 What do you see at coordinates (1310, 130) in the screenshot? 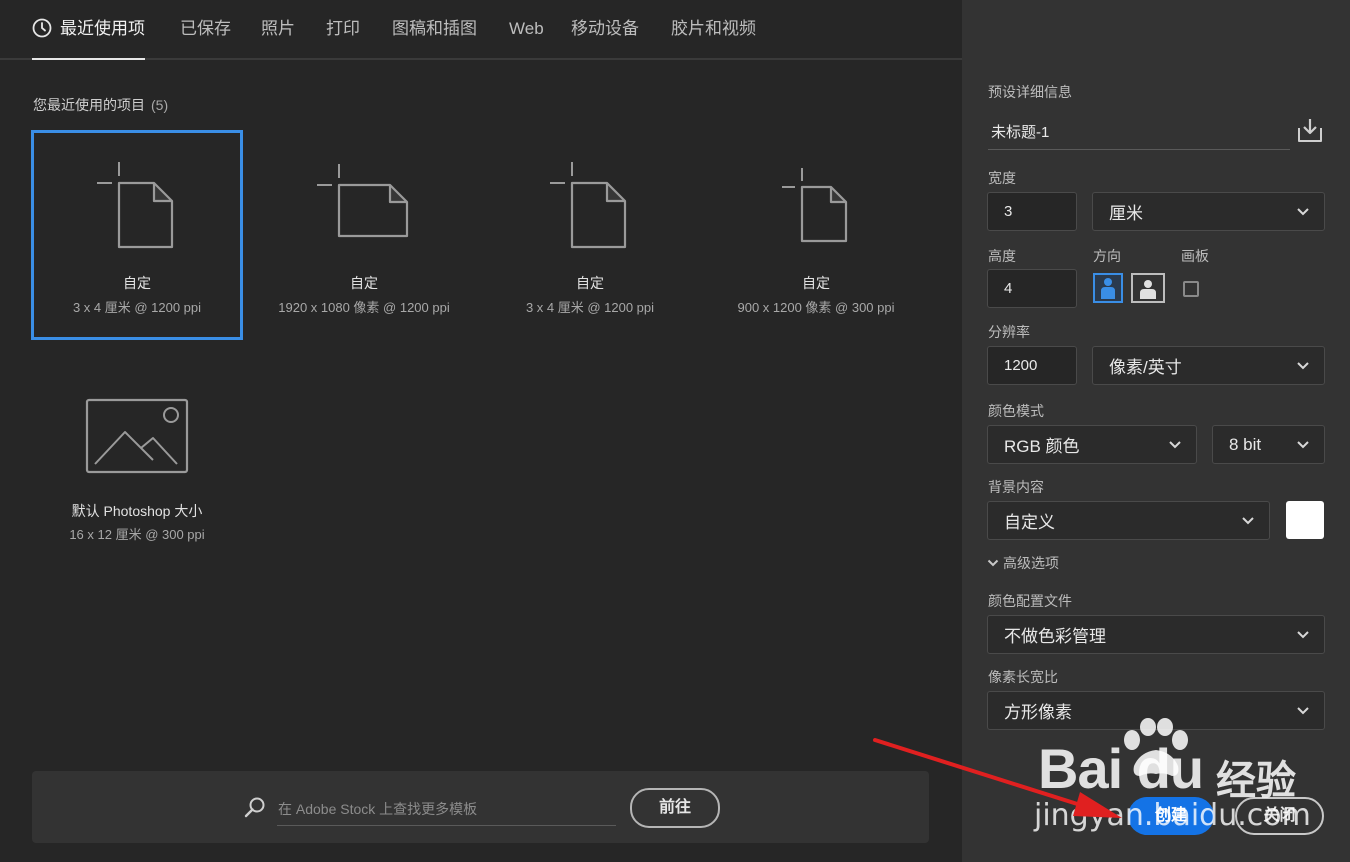
I see `save-preset-icon` at bounding box center [1310, 130].